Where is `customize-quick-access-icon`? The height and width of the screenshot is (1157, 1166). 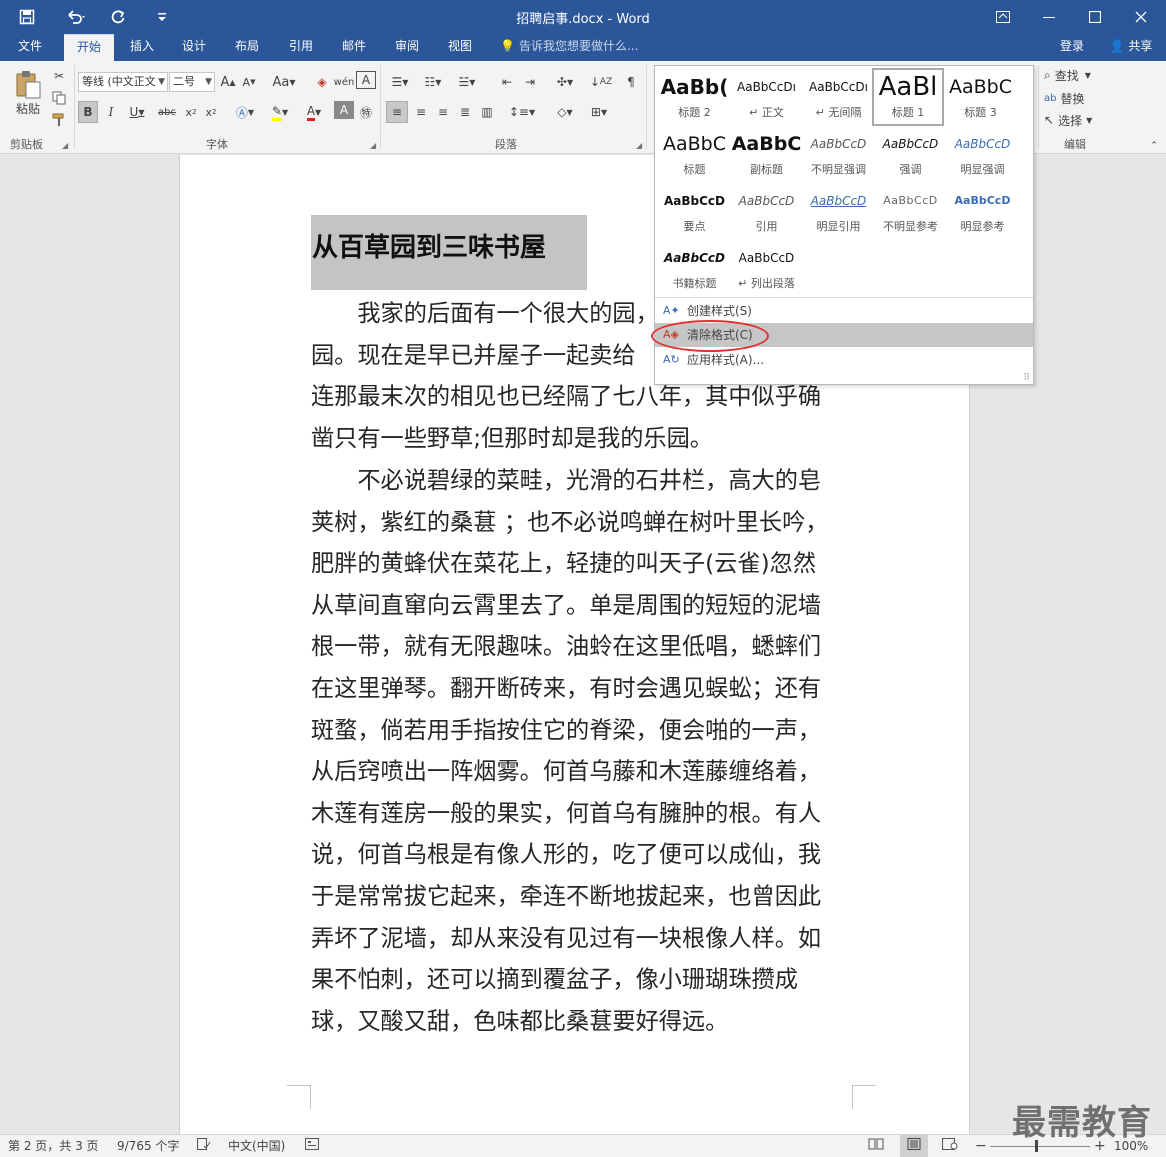 customize-quick-access-icon is located at coordinates (162, 17).